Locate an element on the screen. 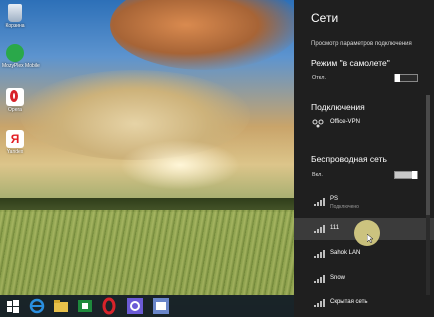 This screenshot has width=434, height=320. desktop-icon-mozyplex: MozyPlex Mobile is located at coordinates (21, 56).